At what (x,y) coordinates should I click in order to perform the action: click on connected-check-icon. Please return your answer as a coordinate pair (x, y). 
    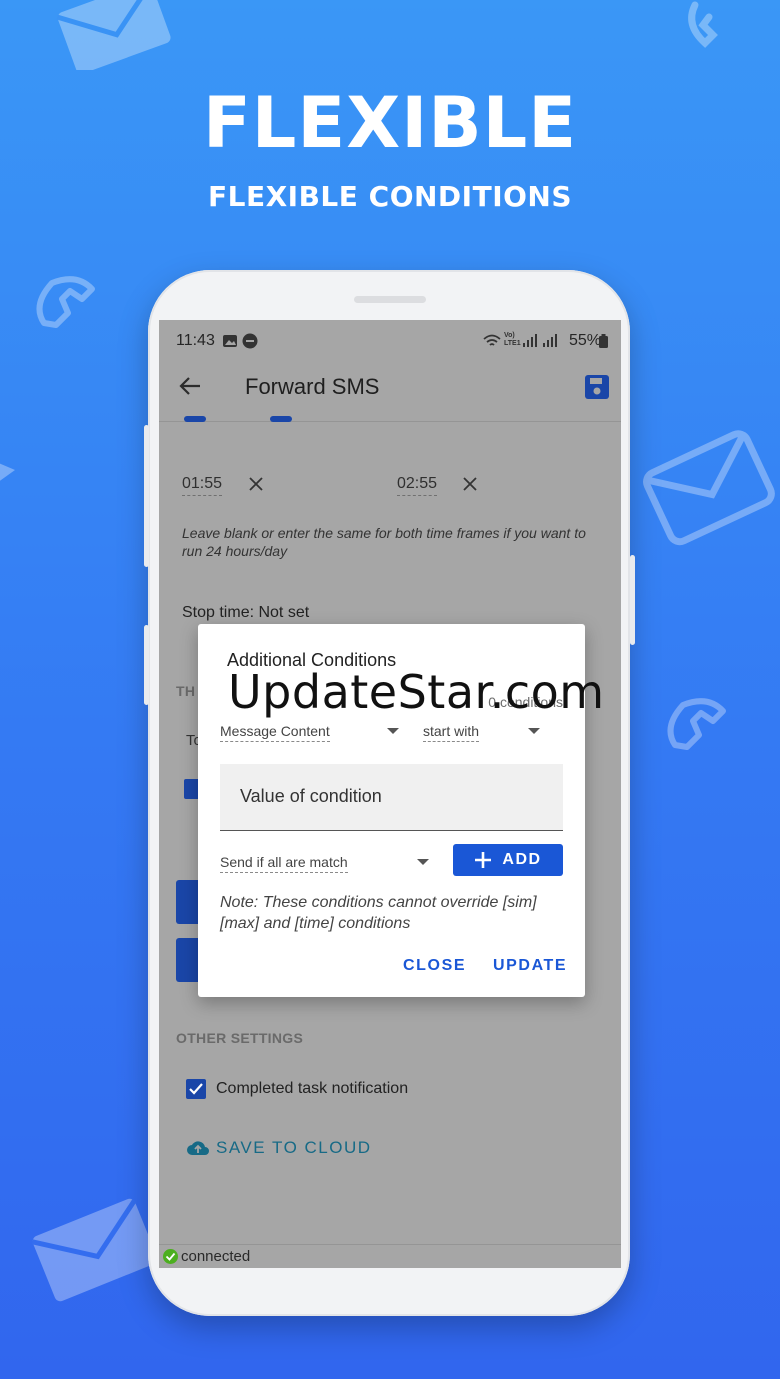
    Looking at the image, I should click on (170, 1256).